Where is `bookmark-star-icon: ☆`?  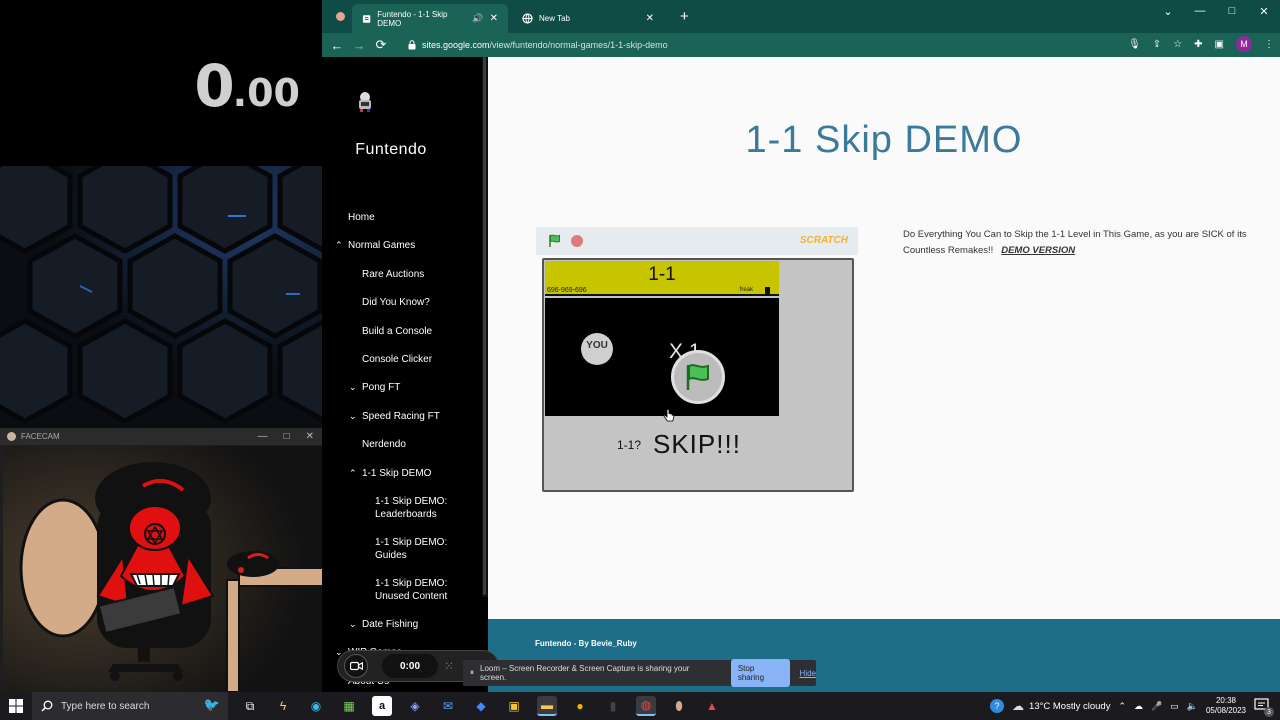
bookmark-star-icon: ☆ is located at coordinates (1177, 44).